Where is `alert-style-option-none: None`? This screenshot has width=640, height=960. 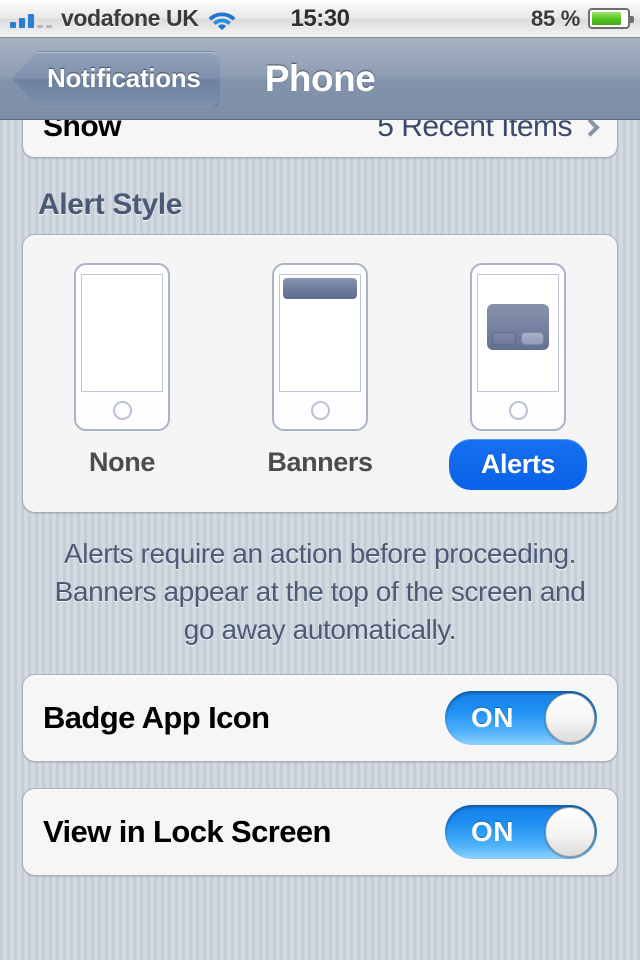
alert-style-option-none: None is located at coordinates (122, 370).